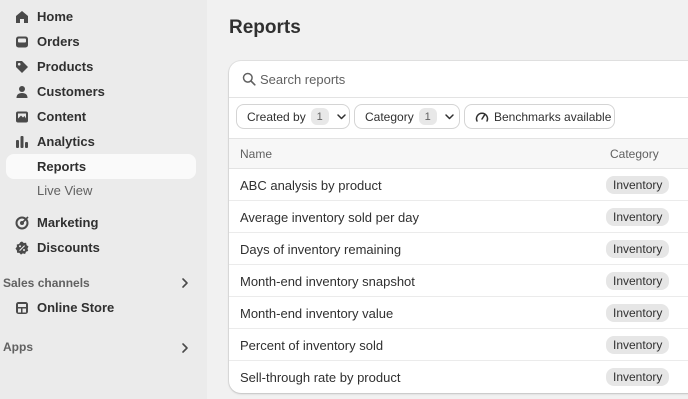 Image resolution: width=688 pixels, height=399 pixels. I want to click on sidebar-item-label: Marketing, so click(68, 222).